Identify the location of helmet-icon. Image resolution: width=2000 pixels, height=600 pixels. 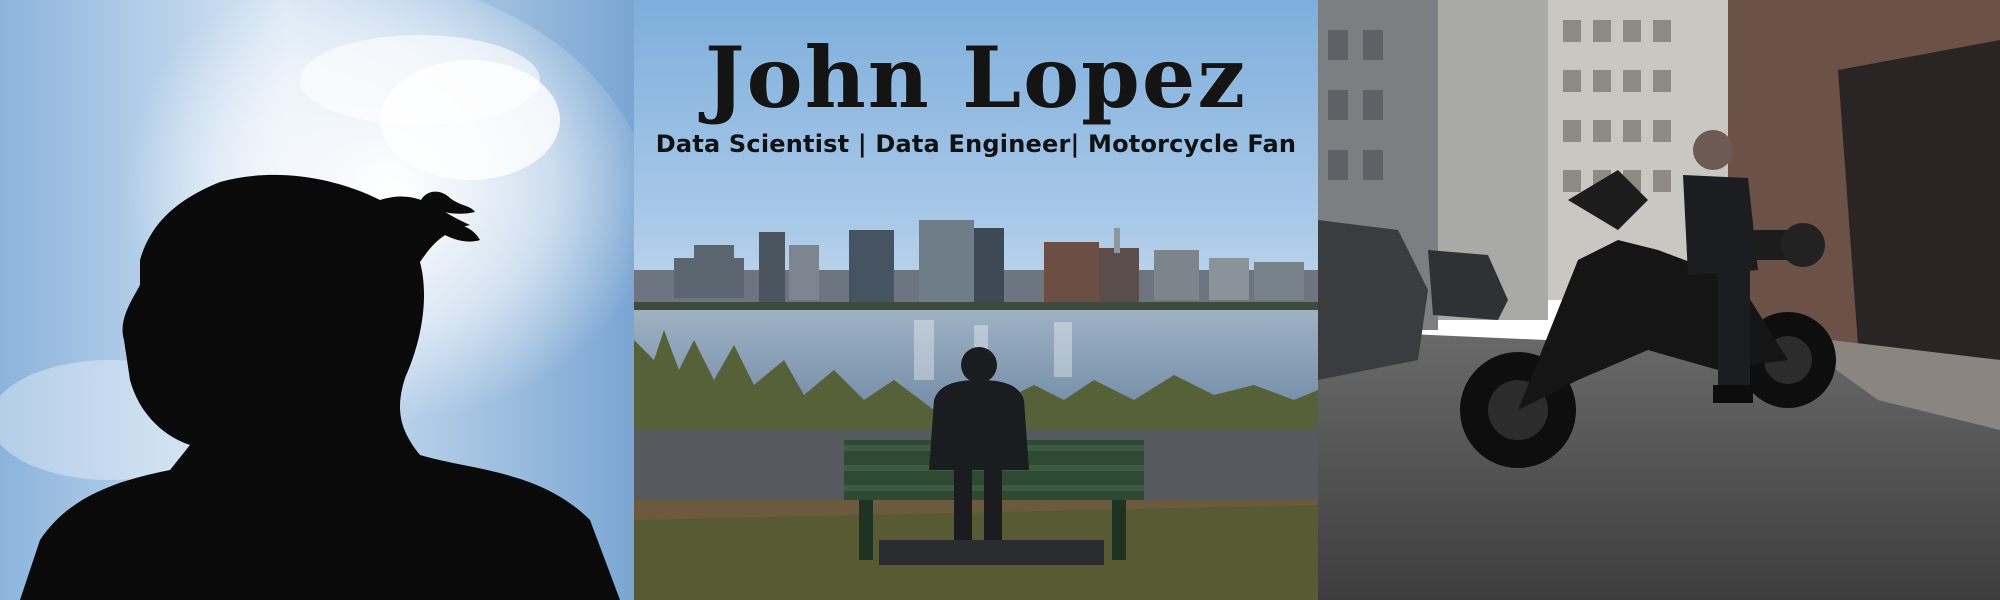
(1803, 245).